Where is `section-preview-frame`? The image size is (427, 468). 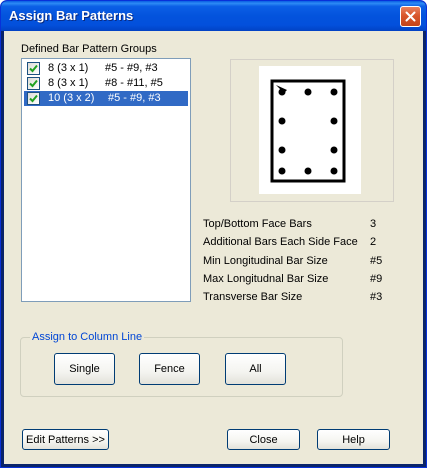 section-preview-frame is located at coordinates (312, 130).